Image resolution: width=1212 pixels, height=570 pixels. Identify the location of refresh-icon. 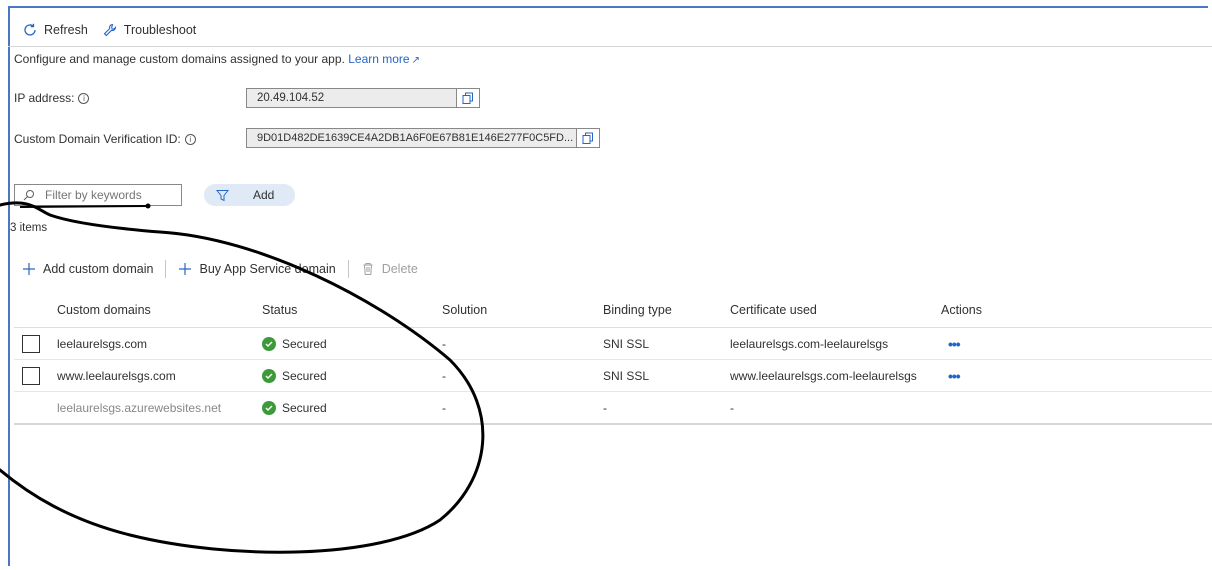
(30, 29).